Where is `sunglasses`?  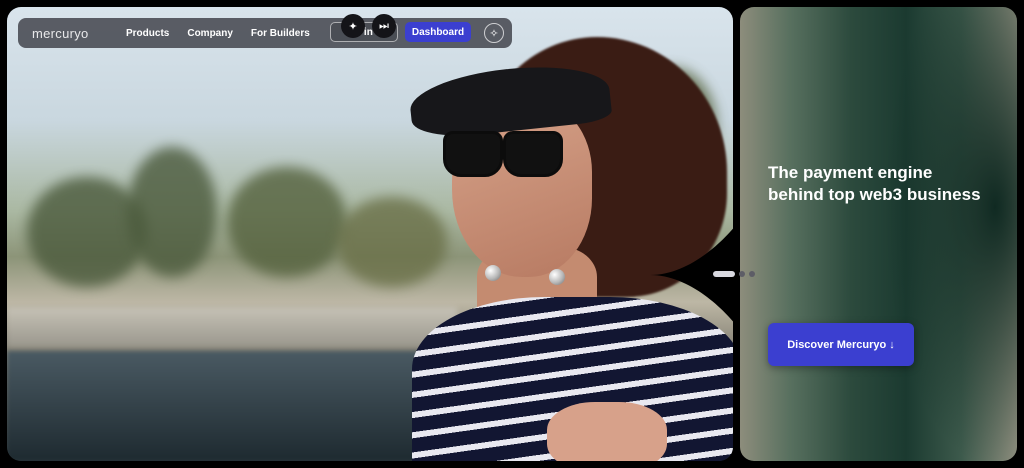 sunglasses is located at coordinates (505, 154).